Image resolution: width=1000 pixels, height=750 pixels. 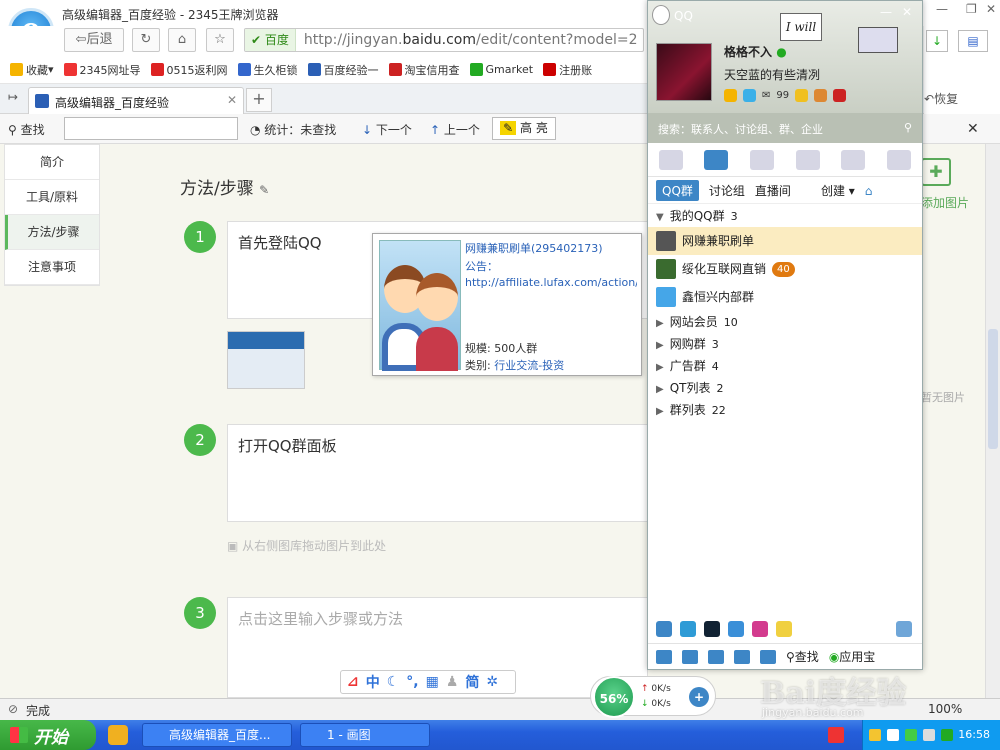 I want to click on favorite-item: Gmarket, so click(x=501, y=69).